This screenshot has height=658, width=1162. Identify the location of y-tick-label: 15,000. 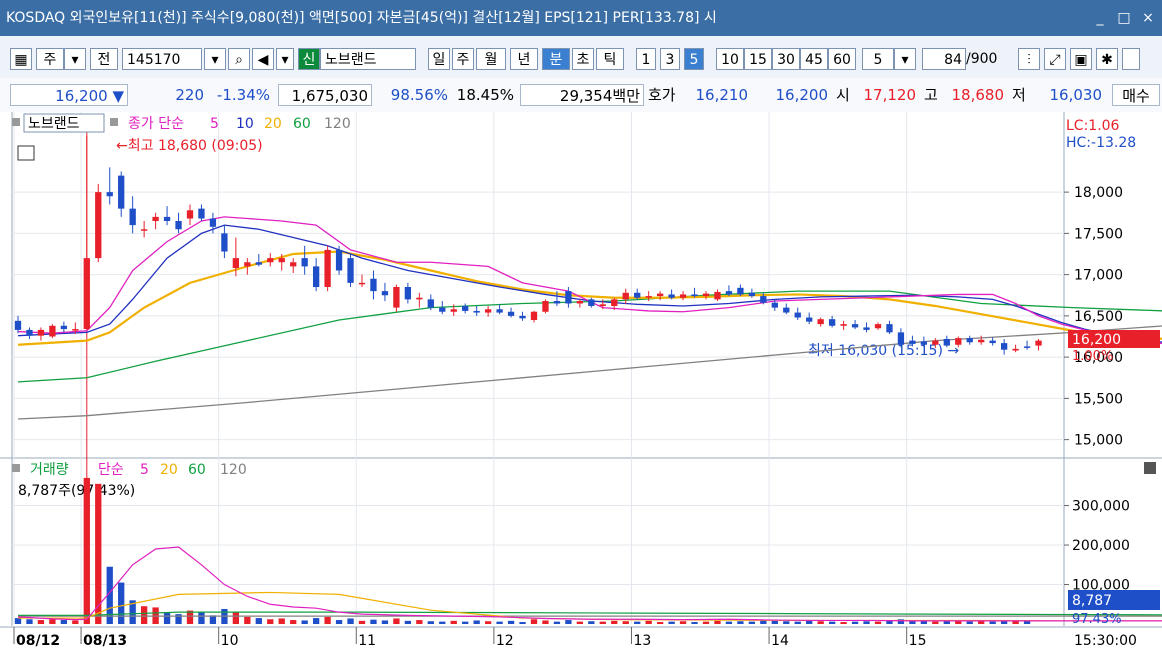
(1098, 441).